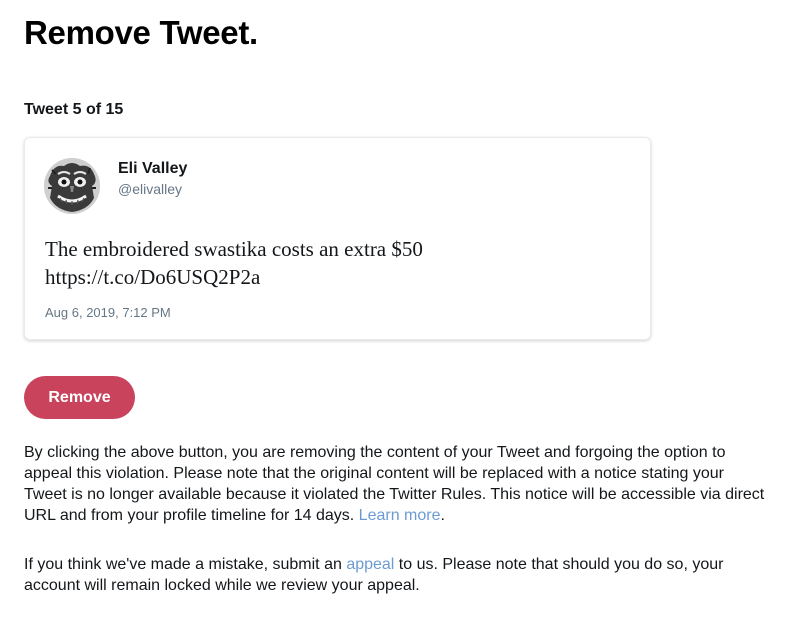 Image resolution: width=792 pixels, height=620 pixels. I want to click on page-title: Remove Tweet., so click(141, 32).